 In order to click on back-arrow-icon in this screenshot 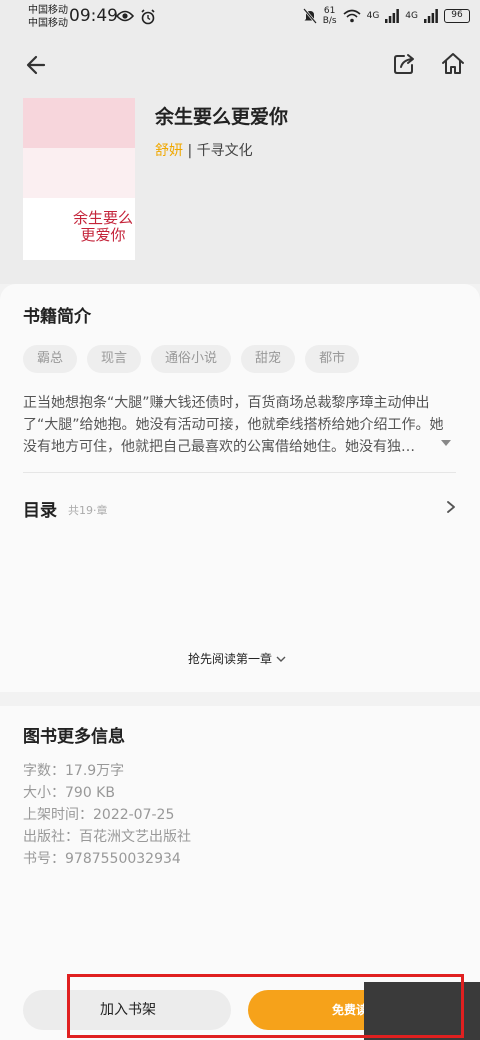, I will do `click(37, 65)`.